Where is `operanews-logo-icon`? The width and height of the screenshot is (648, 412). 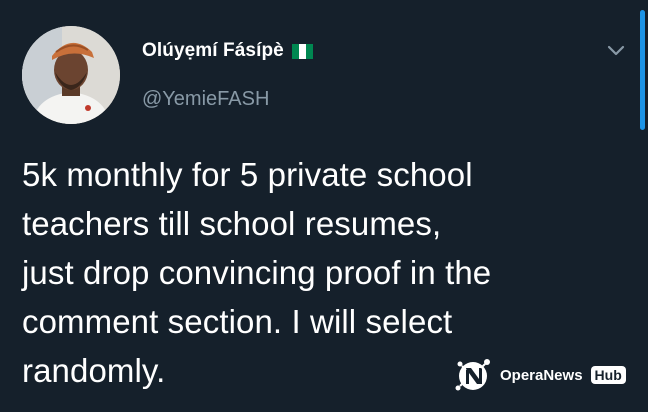
operanews-logo-icon is located at coordinates (473, 375).